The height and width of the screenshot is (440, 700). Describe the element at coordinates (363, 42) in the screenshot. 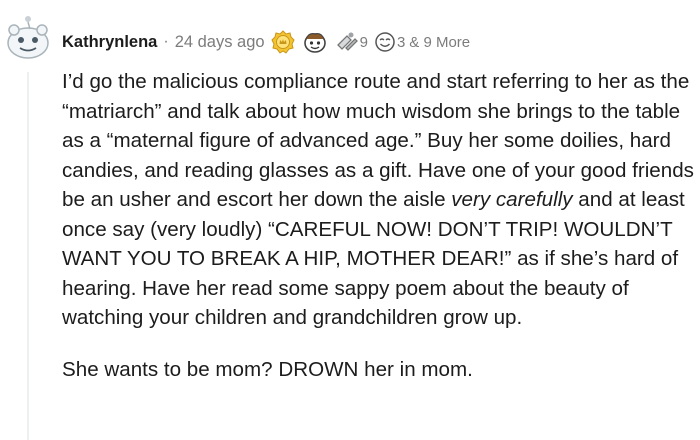

I see `award-count: 9` at that location.